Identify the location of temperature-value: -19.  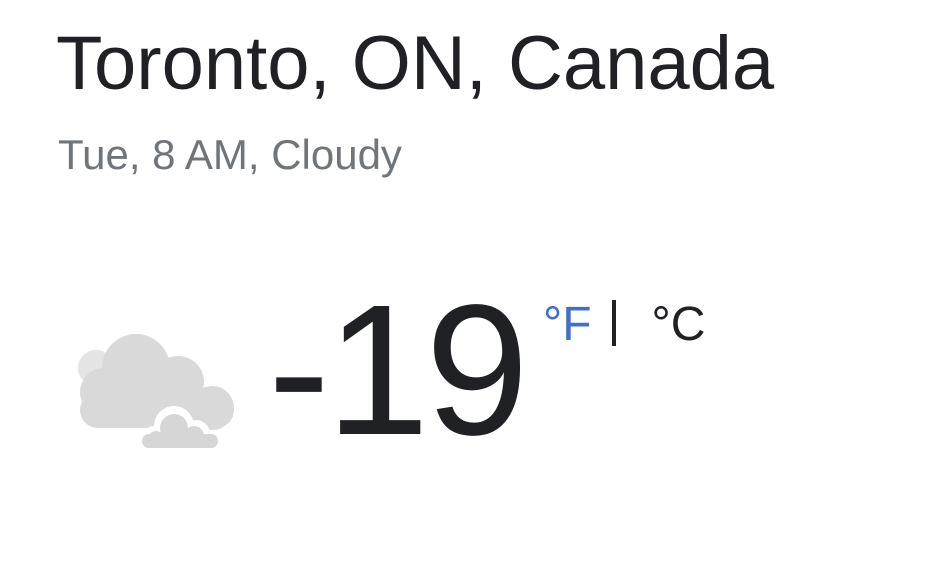
(398, 370).